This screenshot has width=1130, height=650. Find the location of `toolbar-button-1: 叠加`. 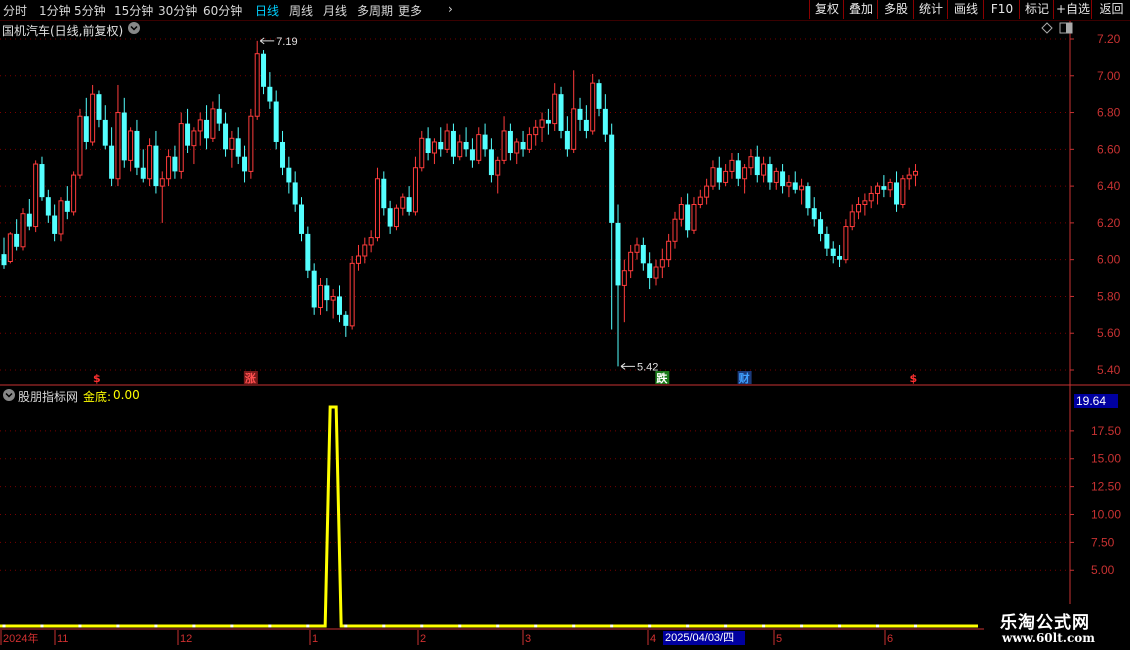

toolbar-button-1: 叠加 is located at coordinates (860, 9).